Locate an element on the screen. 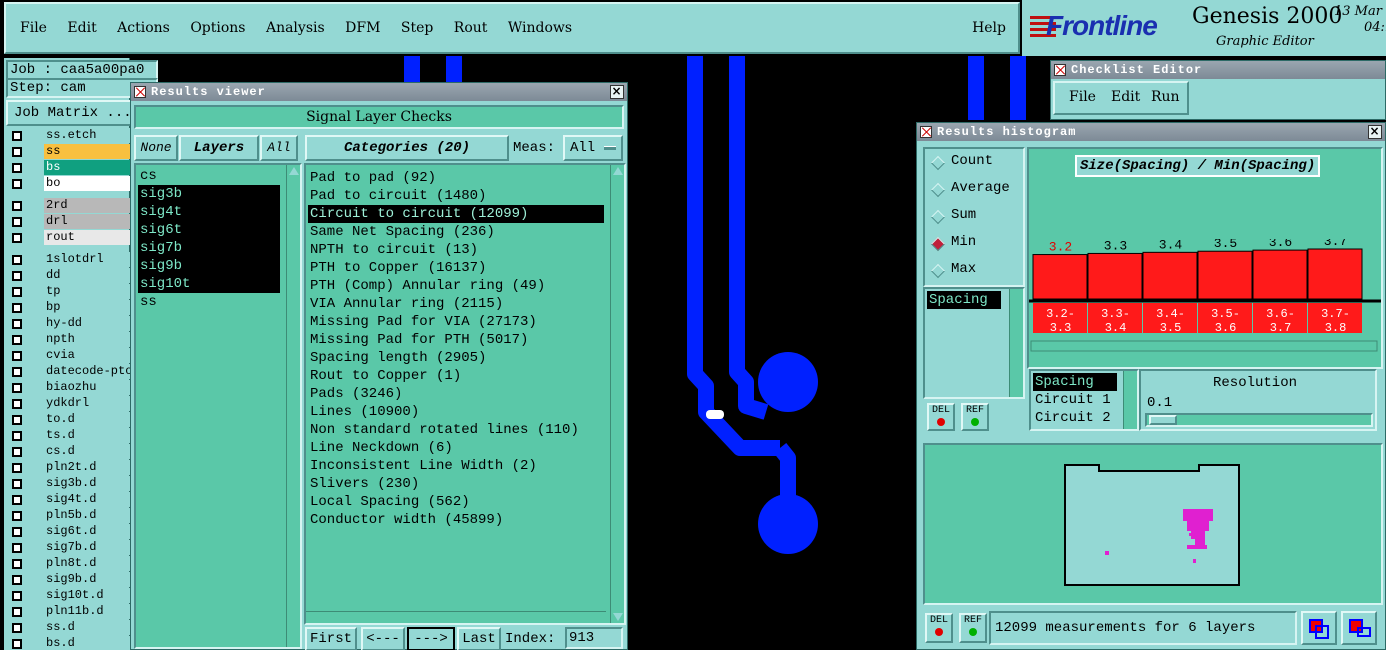  layer-row: bs is located at coordinates (67, 168).